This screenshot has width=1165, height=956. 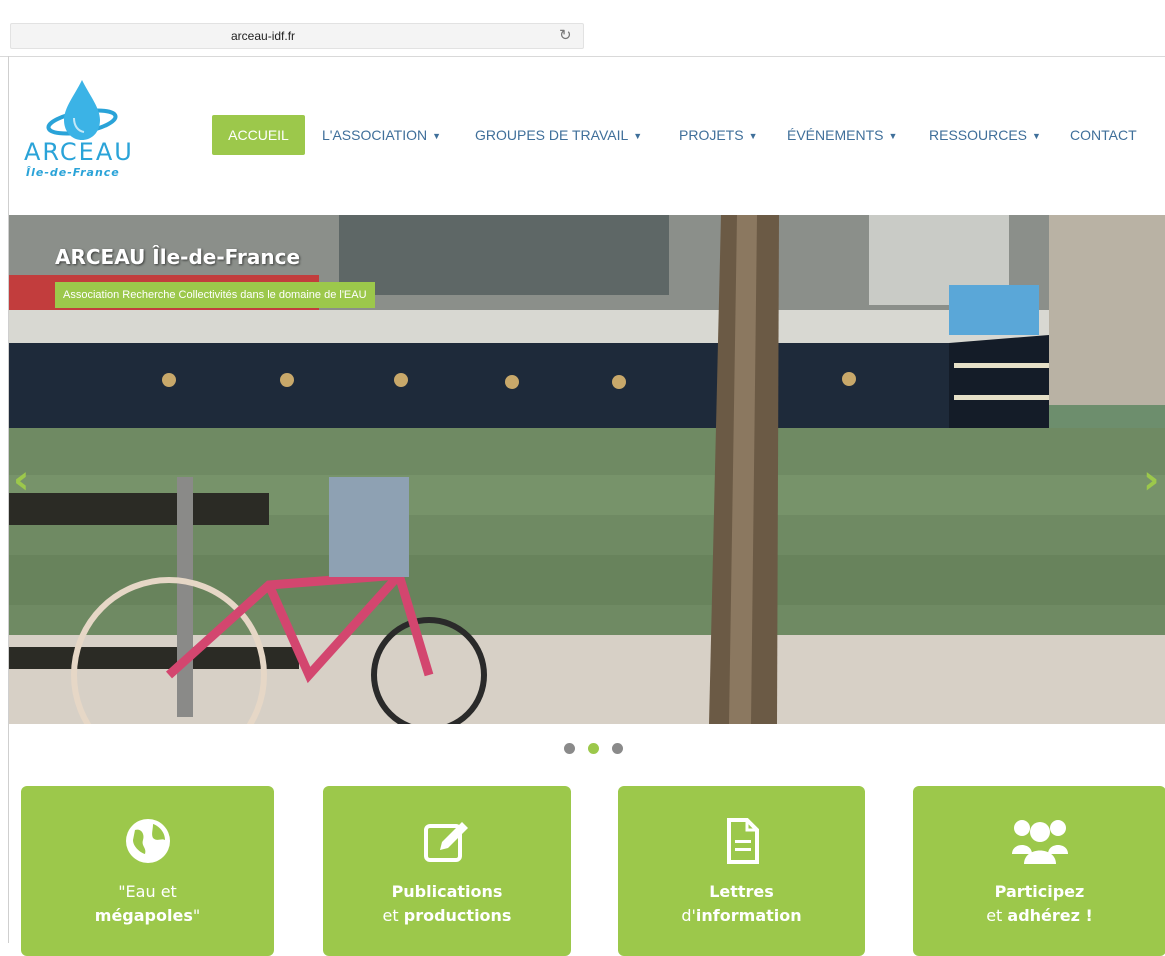 I want to click on nav-item-projets: PROJETS ▼, so click(x=718, y=135).